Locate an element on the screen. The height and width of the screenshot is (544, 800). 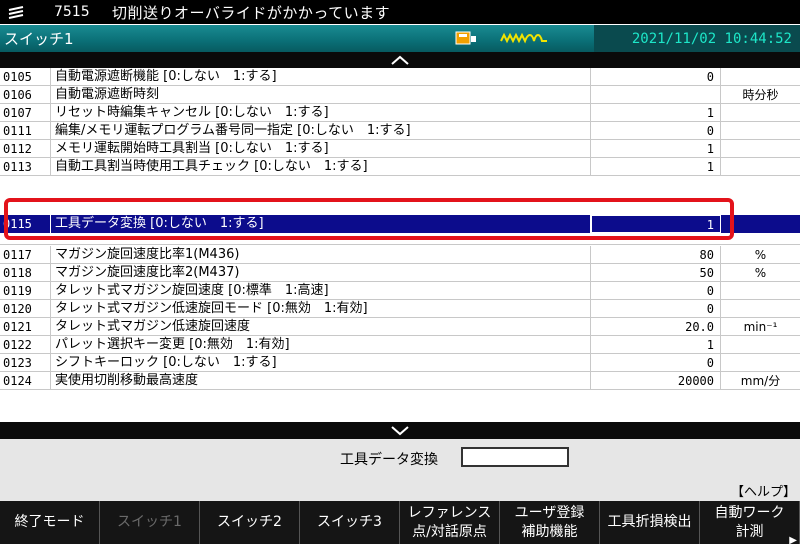
param-number: 0107 is located at coordinates (25, 112).